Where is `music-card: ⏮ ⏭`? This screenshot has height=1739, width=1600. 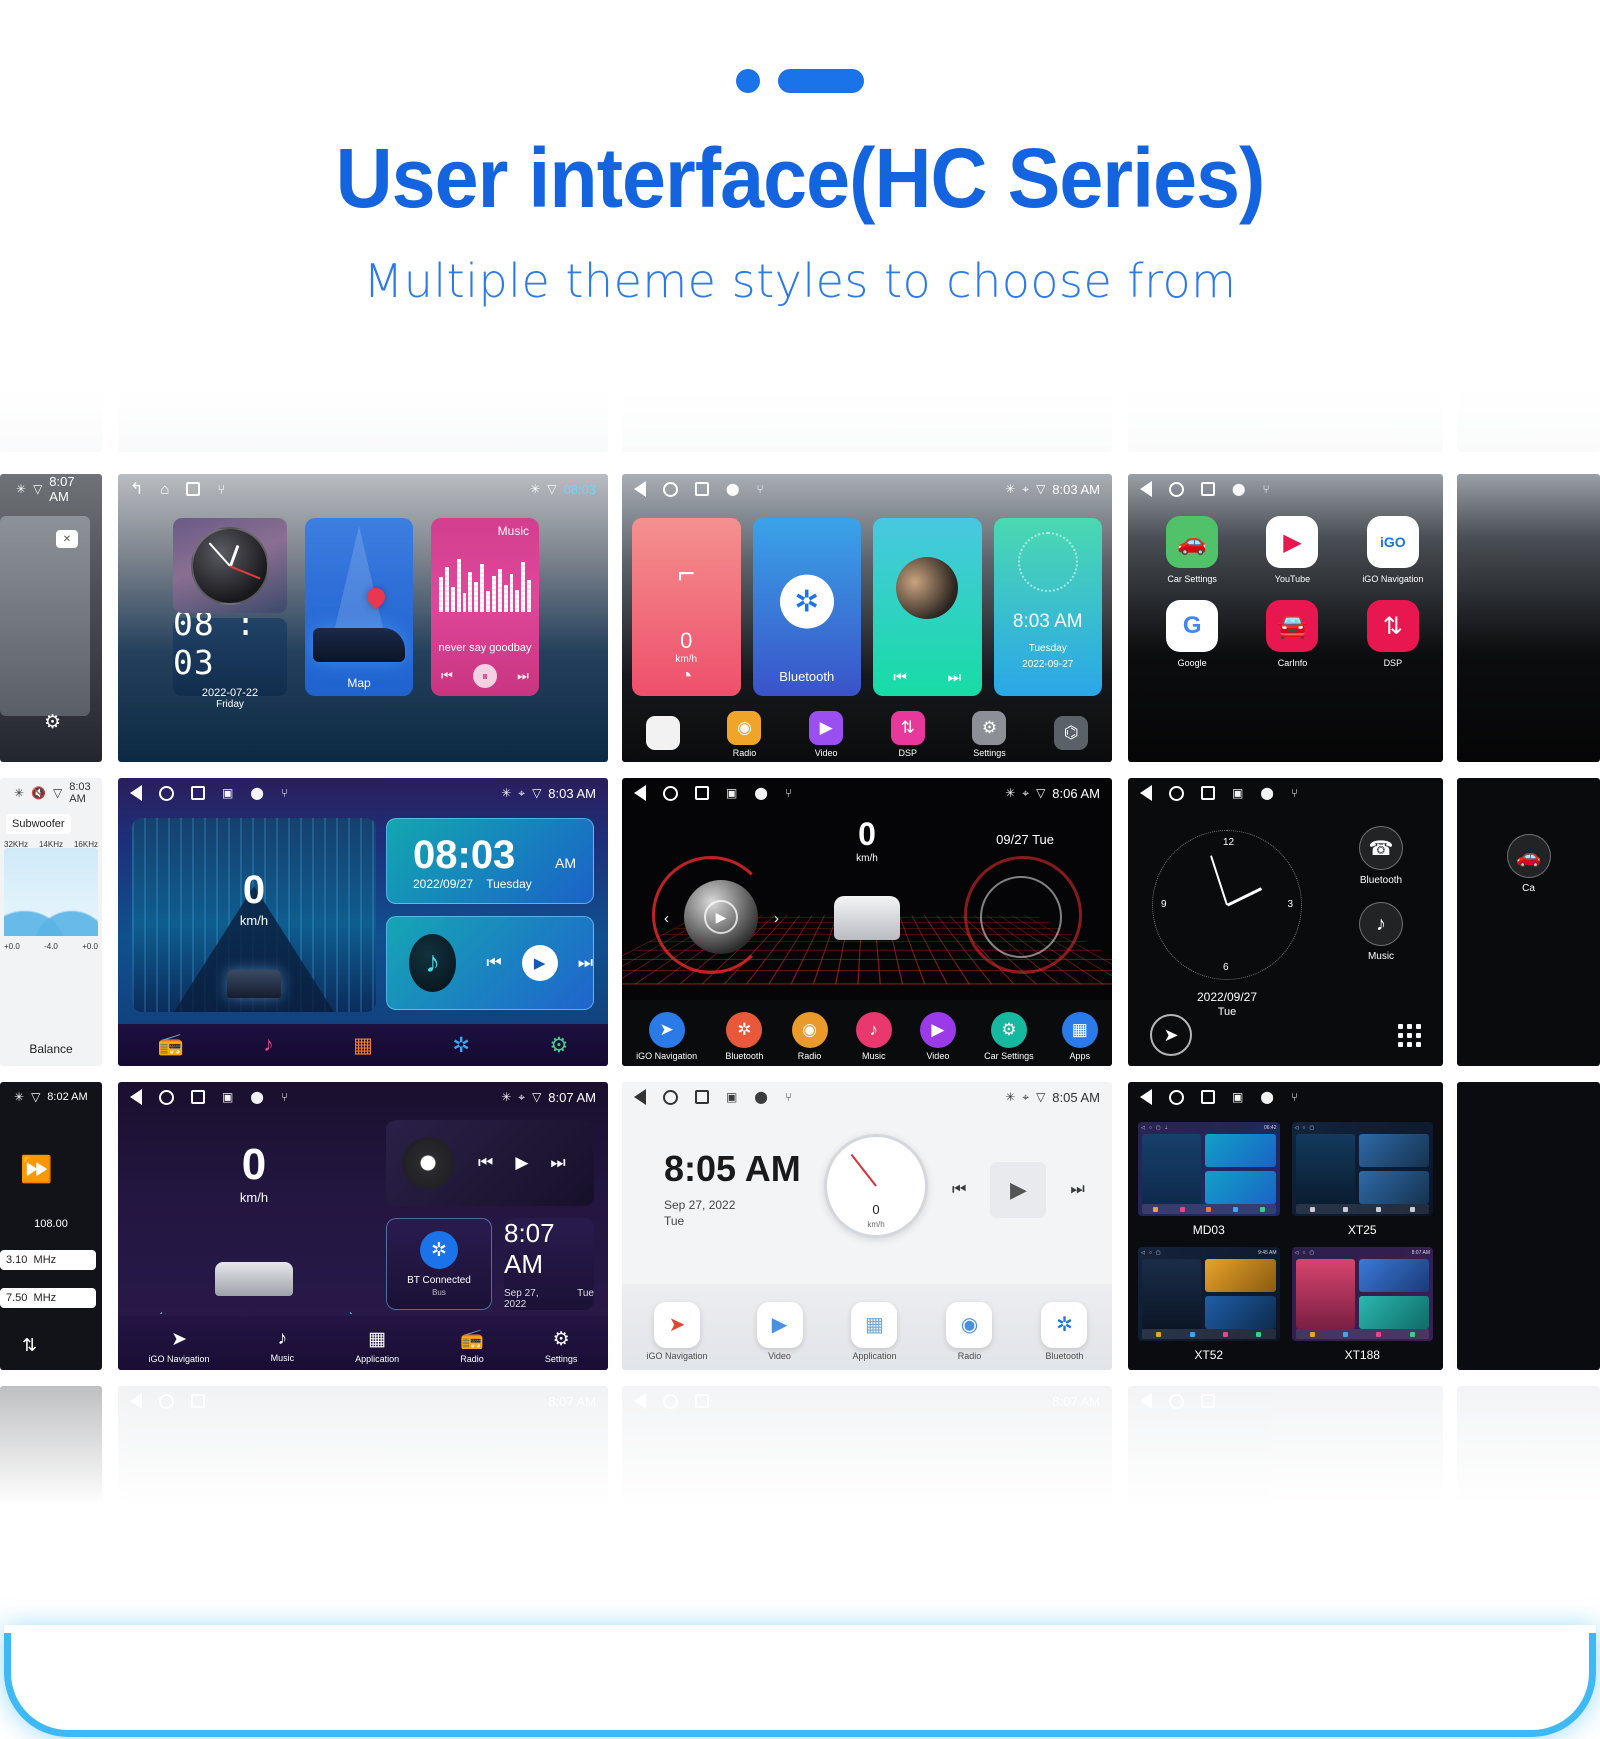
music-card: ⏮ ⏭ is located at coordinates (927, 607).